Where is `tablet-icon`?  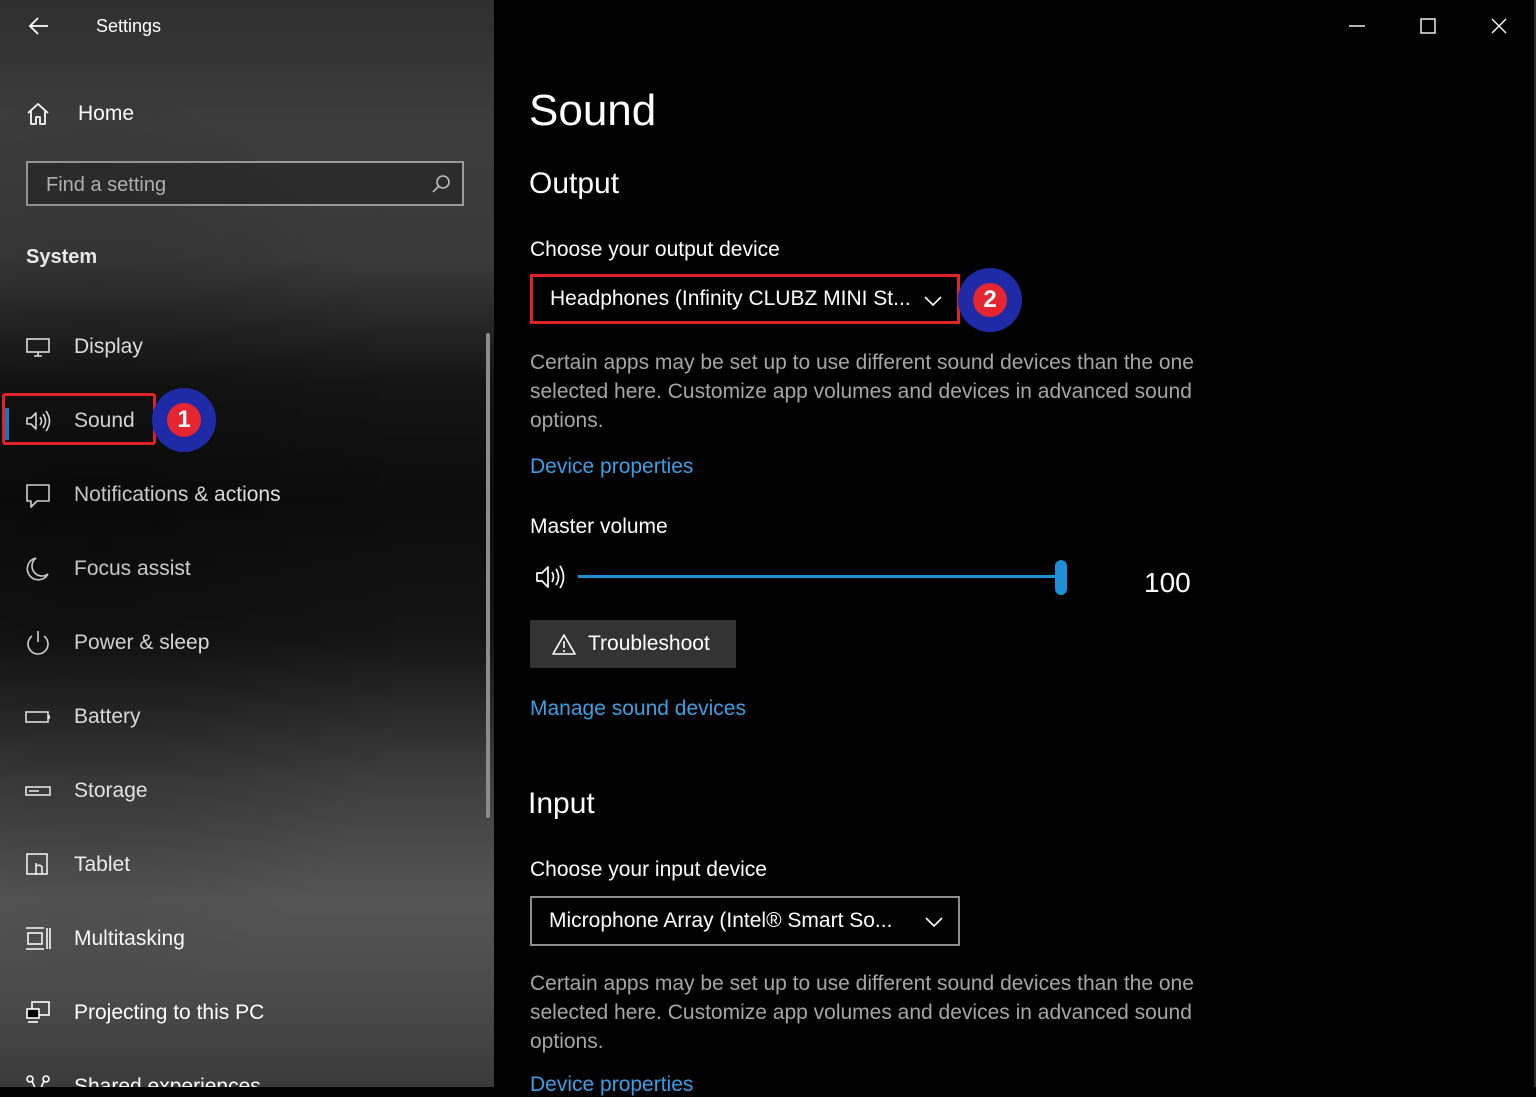 tablet-icon is located at coordinates (37, 864).